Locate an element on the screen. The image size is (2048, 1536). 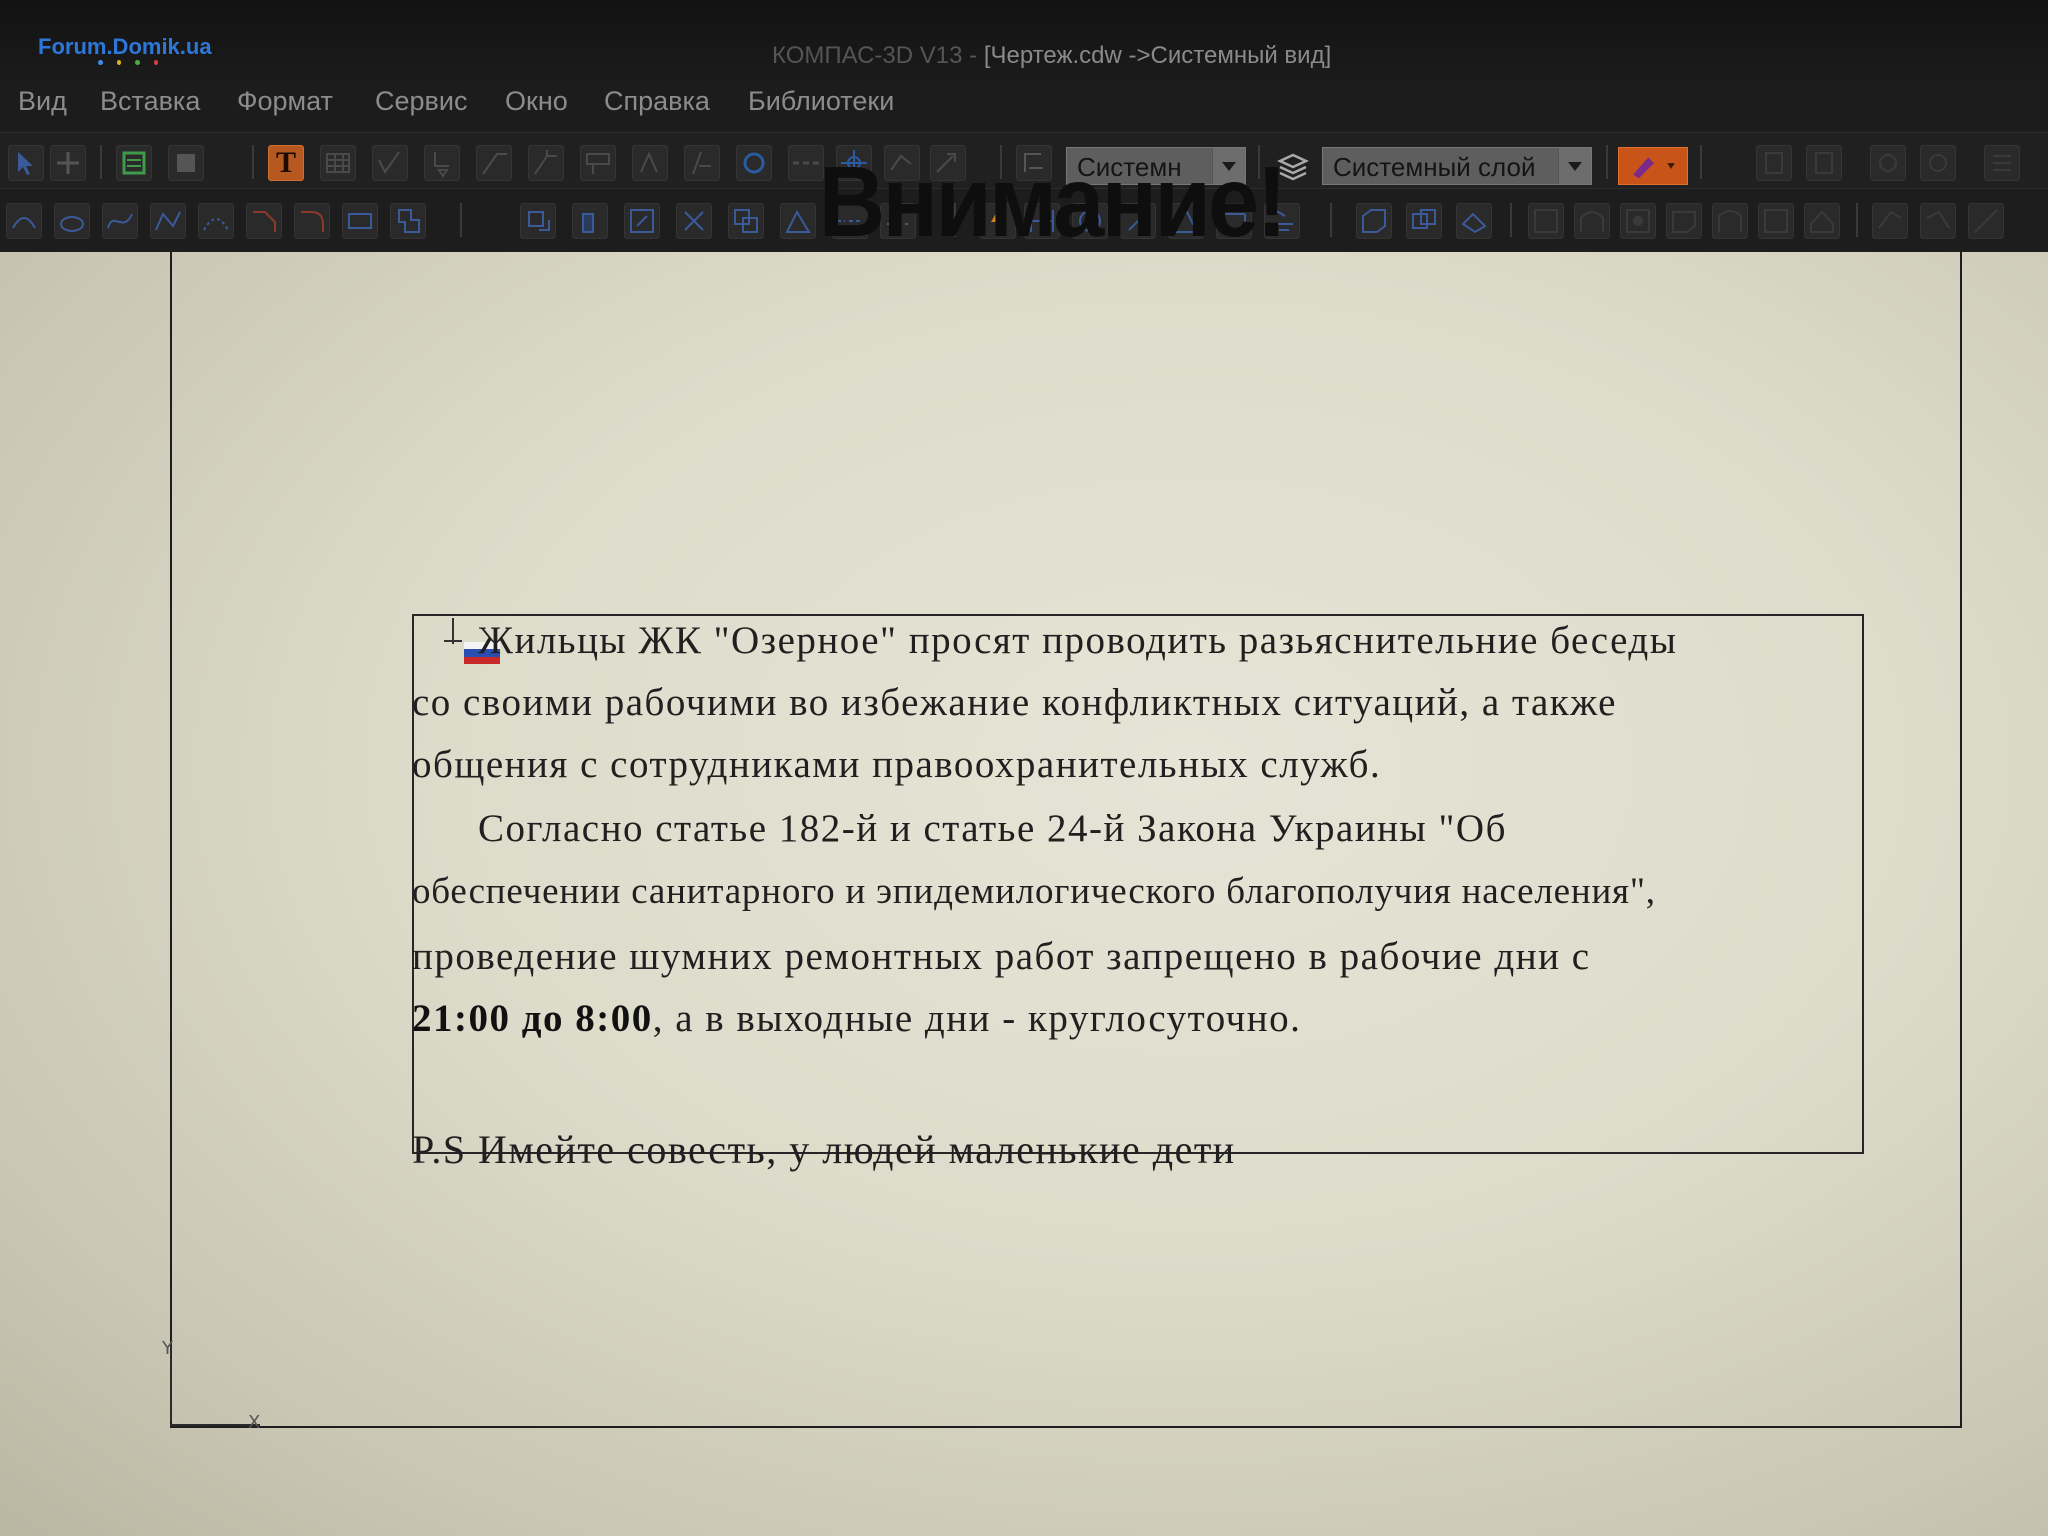
arc-icon is located at coordinates (24, 221).